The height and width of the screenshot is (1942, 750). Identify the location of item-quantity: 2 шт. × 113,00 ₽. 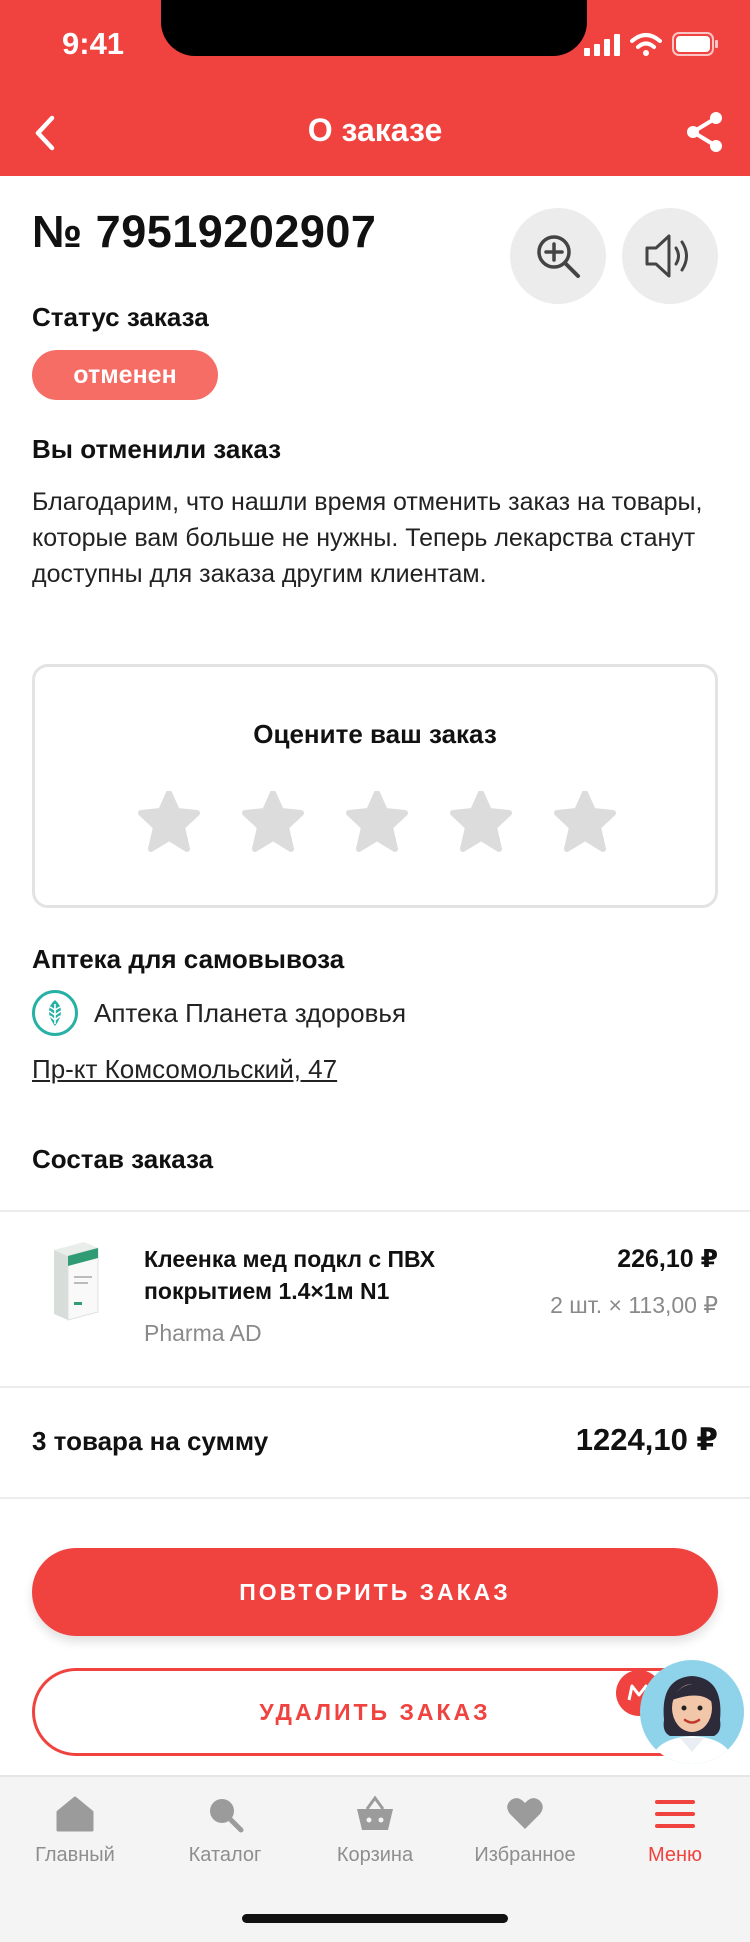
(634, 1305).